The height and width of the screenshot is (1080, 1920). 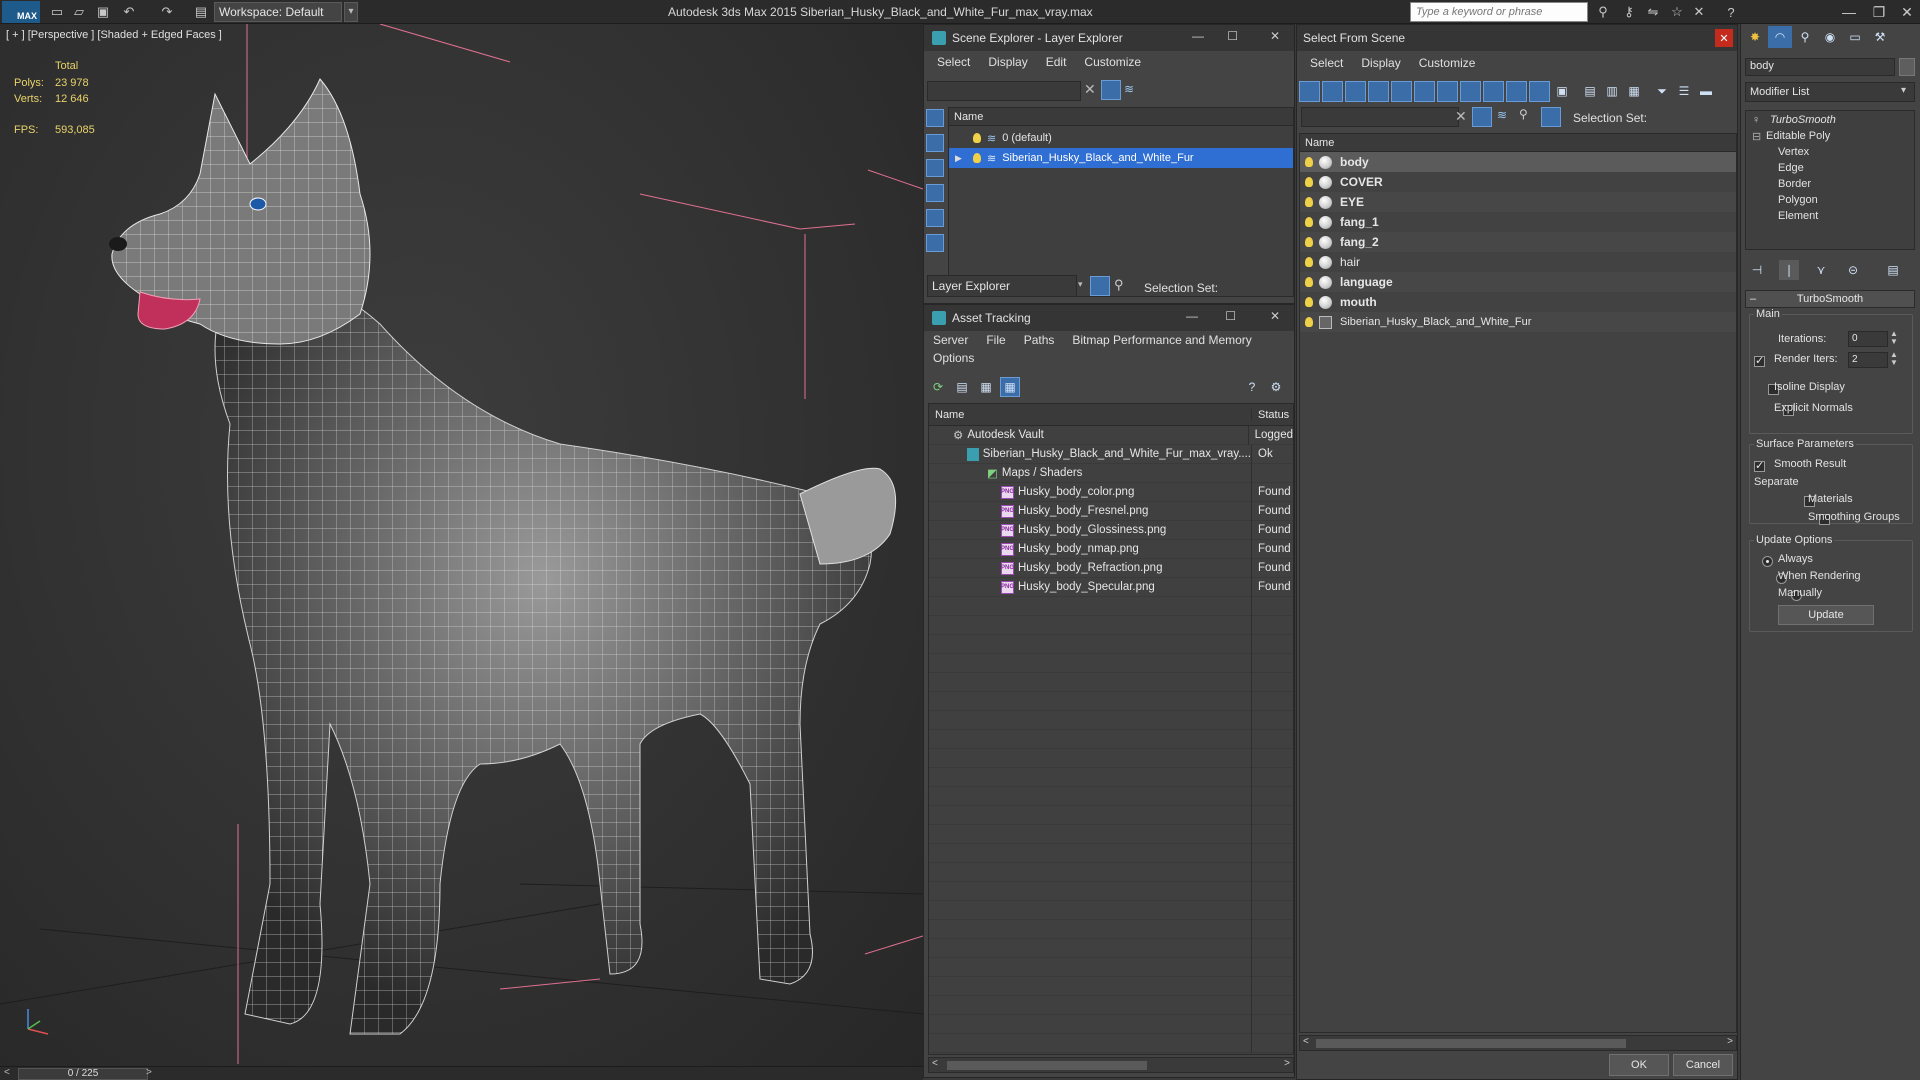 I want to click on render-iters-checkbox, so click(x=1759, y=361).